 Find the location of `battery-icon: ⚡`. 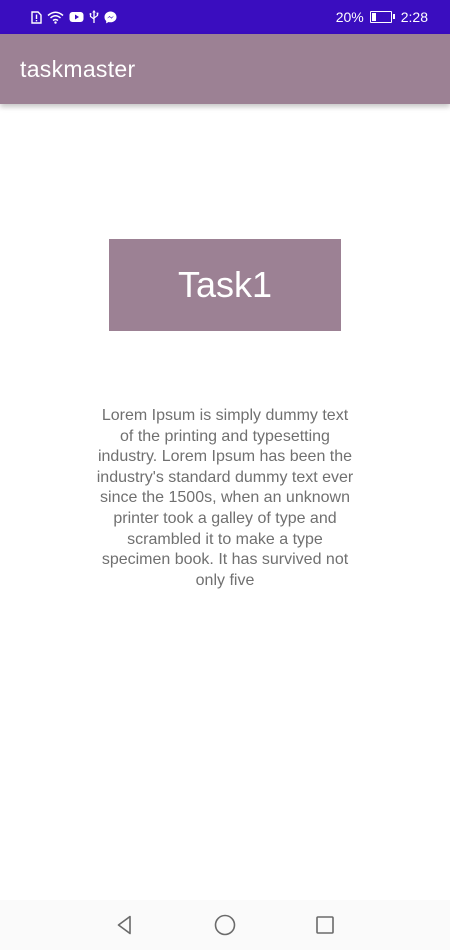

battery-icon: ⚡ is located at coordinates (382, 17).